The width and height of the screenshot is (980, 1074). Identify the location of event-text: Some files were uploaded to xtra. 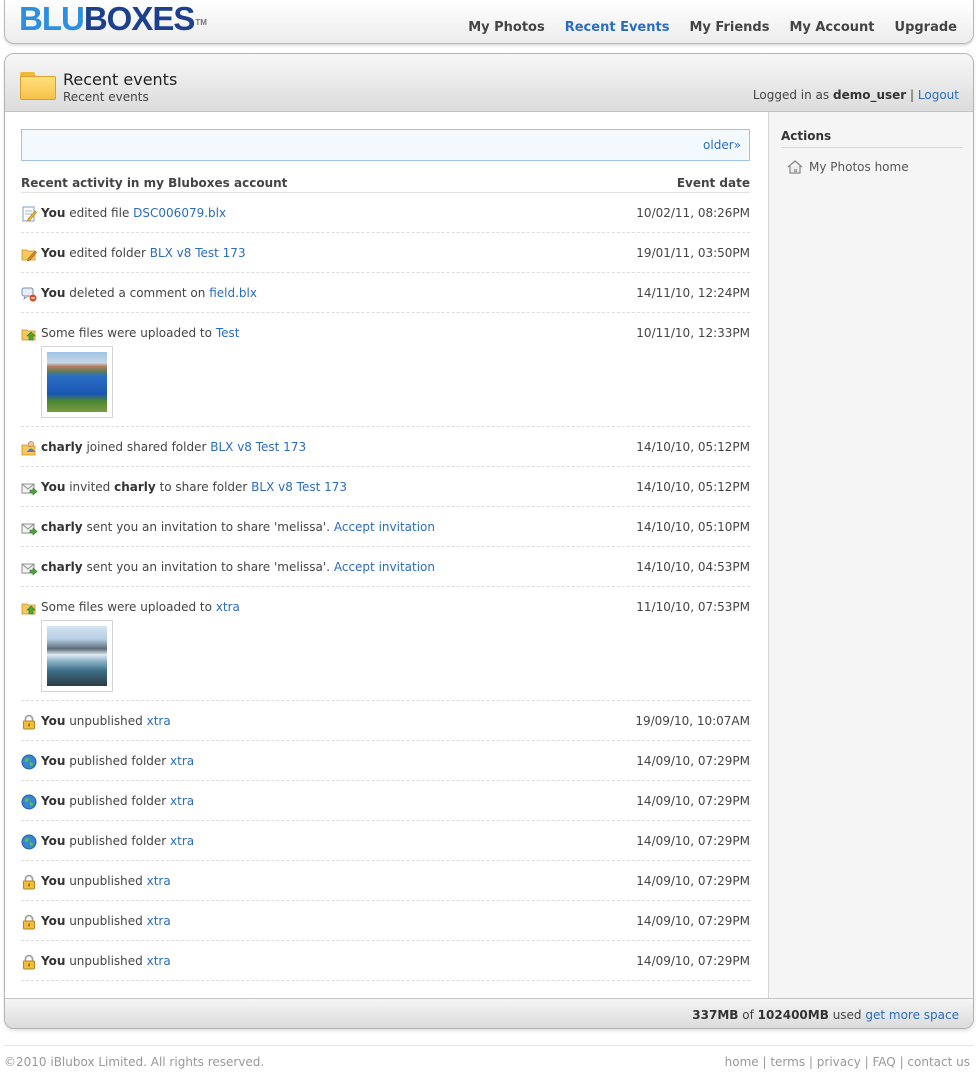
(140, 607).